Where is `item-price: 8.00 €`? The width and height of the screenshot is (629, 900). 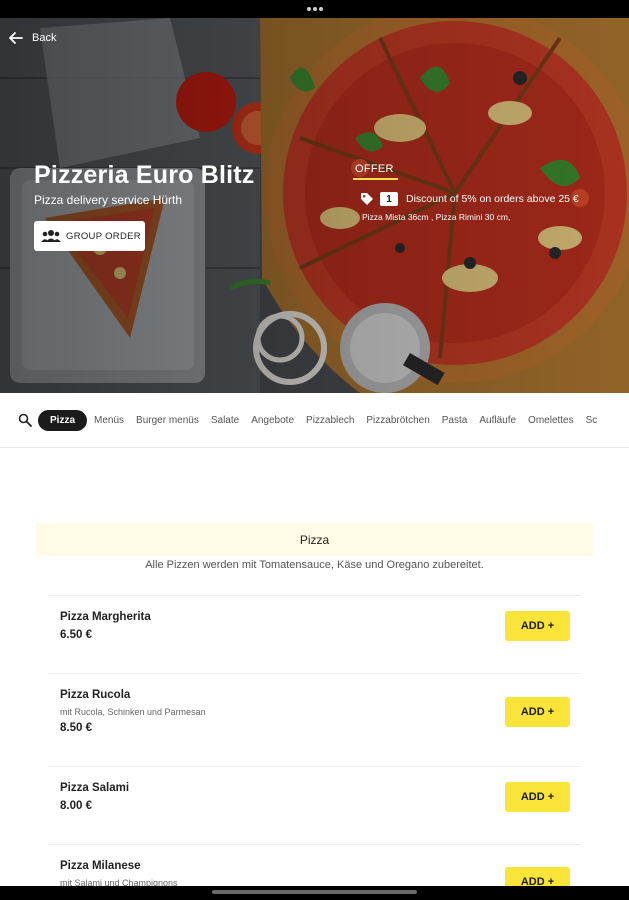
item-price: 8.00 € is located at coordinates (76, 806).